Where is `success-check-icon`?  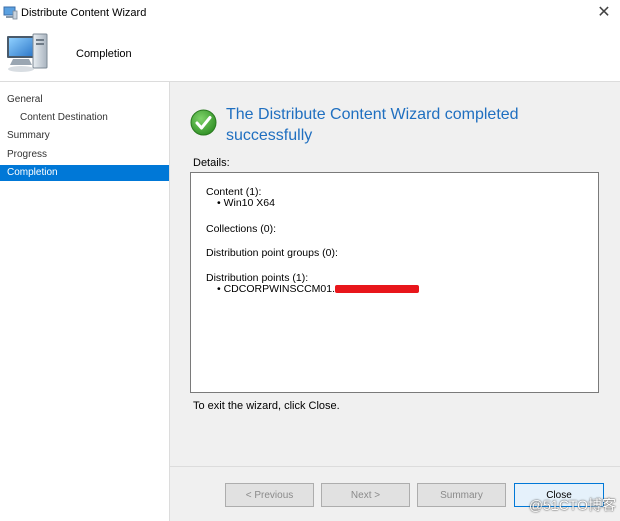
success-check-icon is located at coordinates (203, 122).